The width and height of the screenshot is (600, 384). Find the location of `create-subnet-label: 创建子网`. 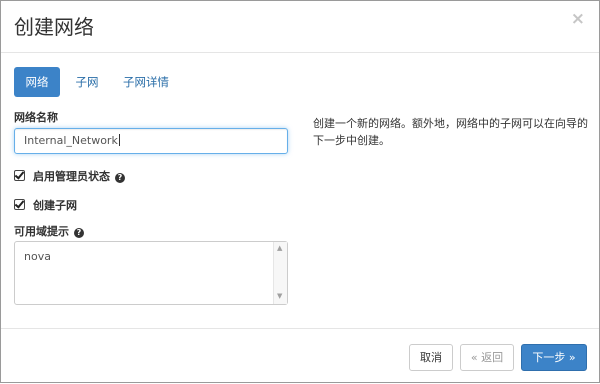

create-subnet-label: 创建子网 is located at coordinates (55, 205).